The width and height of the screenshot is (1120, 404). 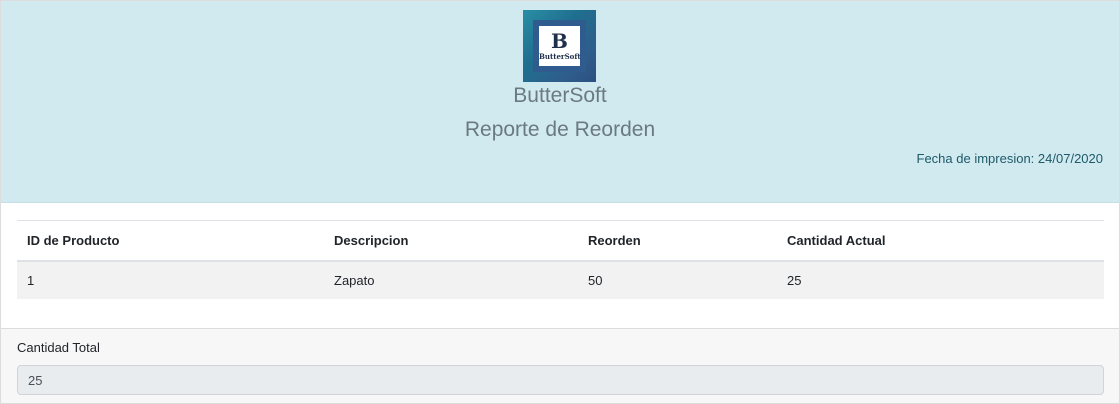 I want to click on table-row: 1 Zapato 50 25, so click(x=560, y=279).